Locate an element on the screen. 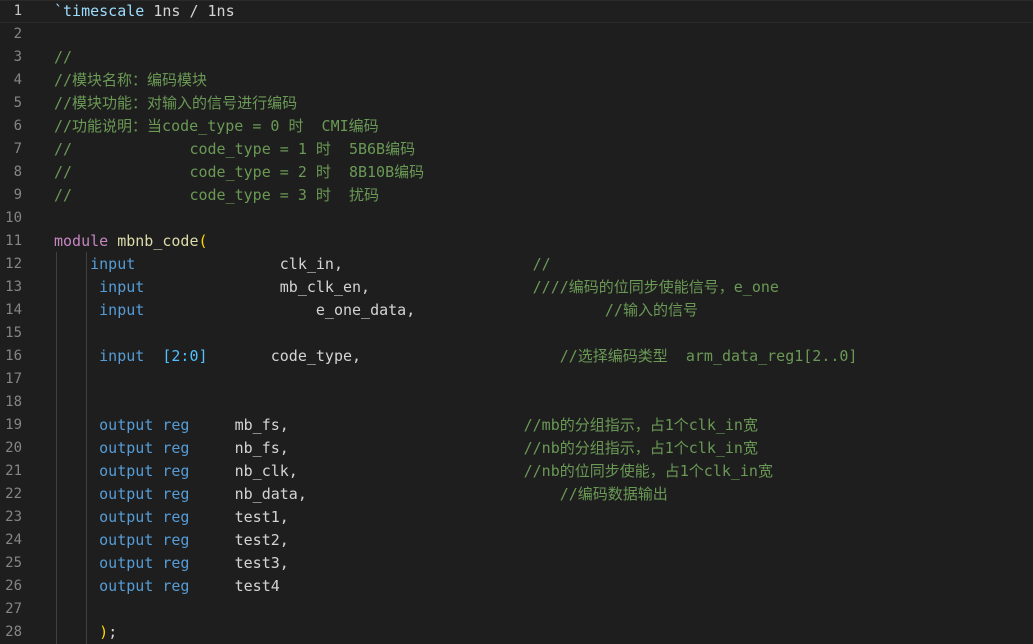  code-token: nb_fs, is located at coordinates (356, 448).